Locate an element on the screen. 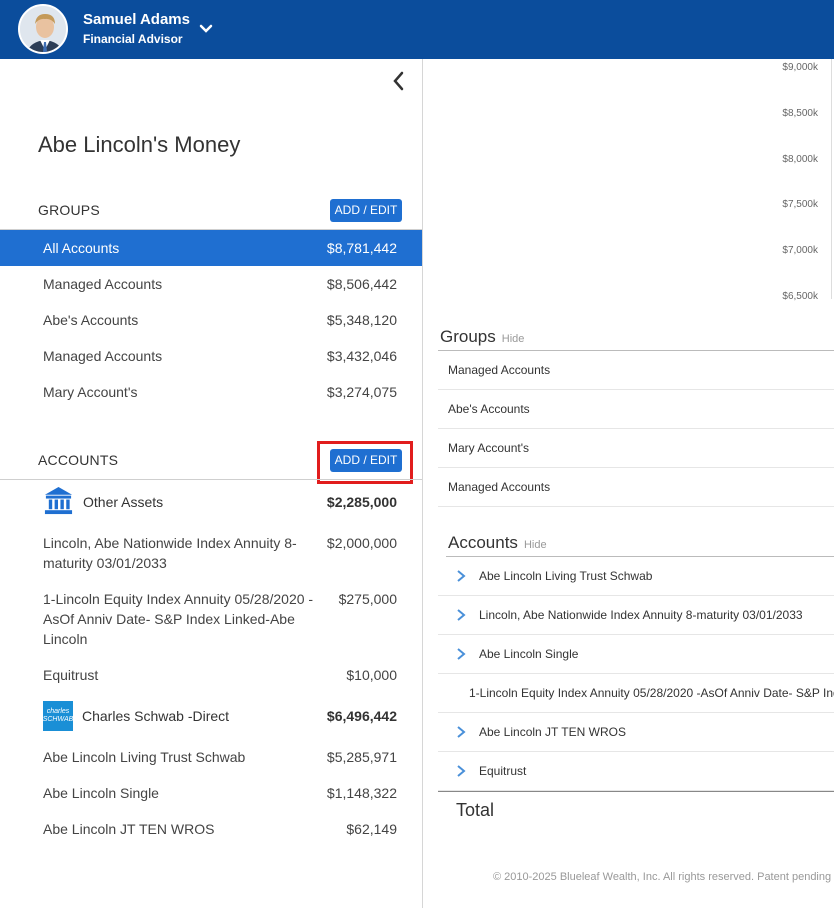 Image resolution: width=834 pixels, height=908 pixels. user-name: Samuel Adams is located at coordinates (136, 19).